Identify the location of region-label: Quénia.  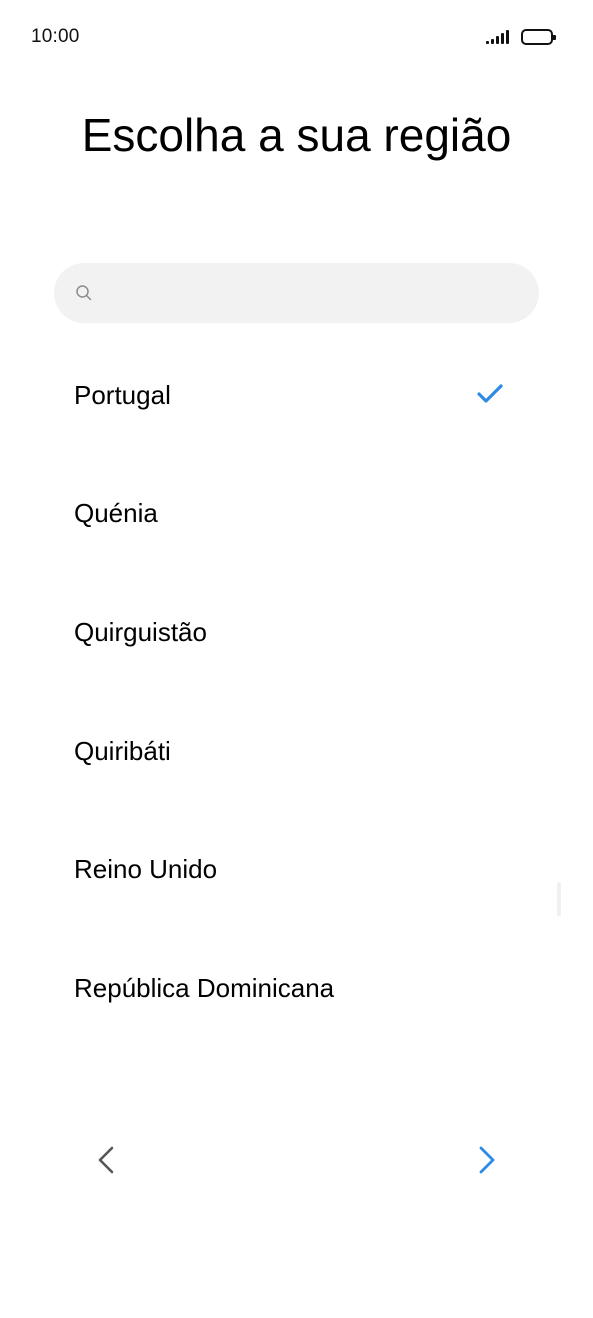
(116, 513).